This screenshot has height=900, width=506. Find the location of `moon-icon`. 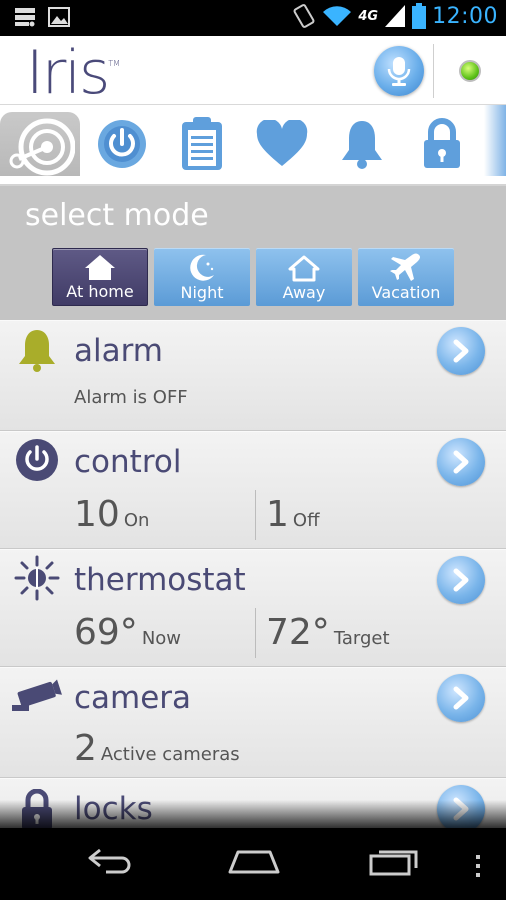

moon-icon is located at coordinates (202, 267).